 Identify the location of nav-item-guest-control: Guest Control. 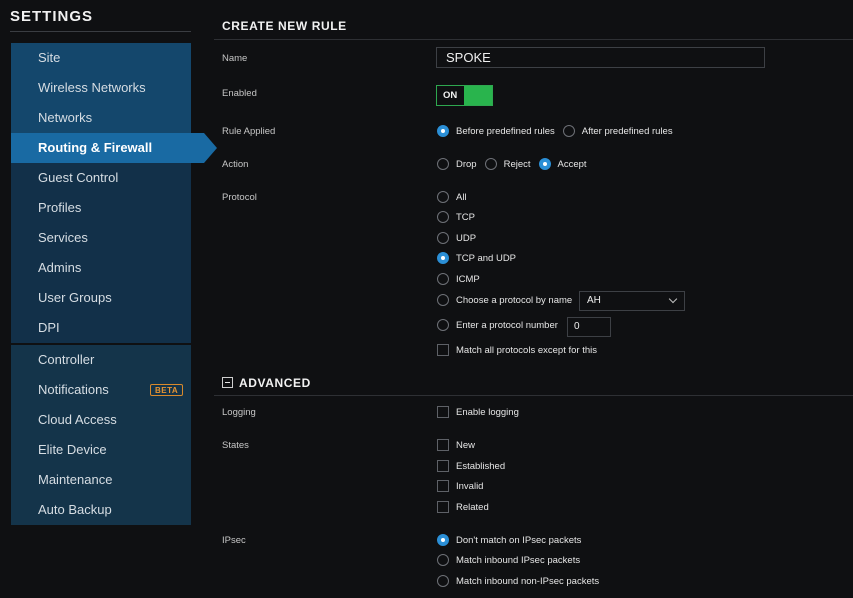
(101, 178).